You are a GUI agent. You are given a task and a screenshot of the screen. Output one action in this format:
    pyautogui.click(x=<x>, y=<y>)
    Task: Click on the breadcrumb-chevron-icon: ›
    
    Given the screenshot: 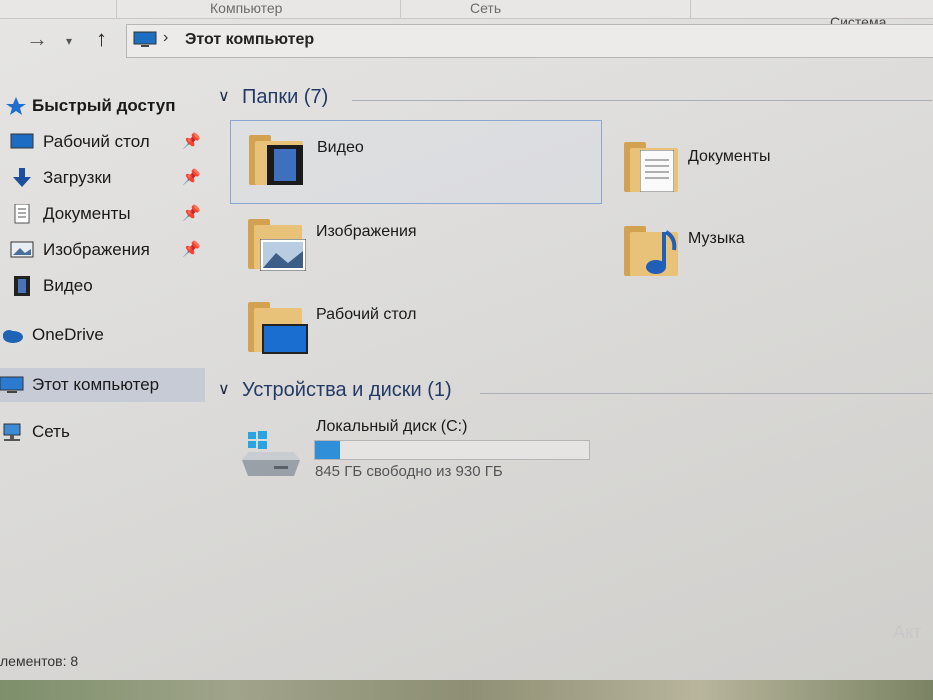 What is the action you would take?
    pyautogui.click(x=165, y=38)
    